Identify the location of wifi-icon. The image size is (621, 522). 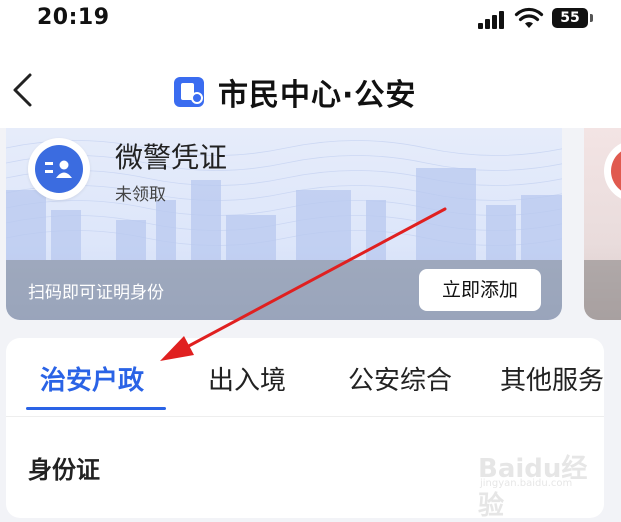
(529, 17).